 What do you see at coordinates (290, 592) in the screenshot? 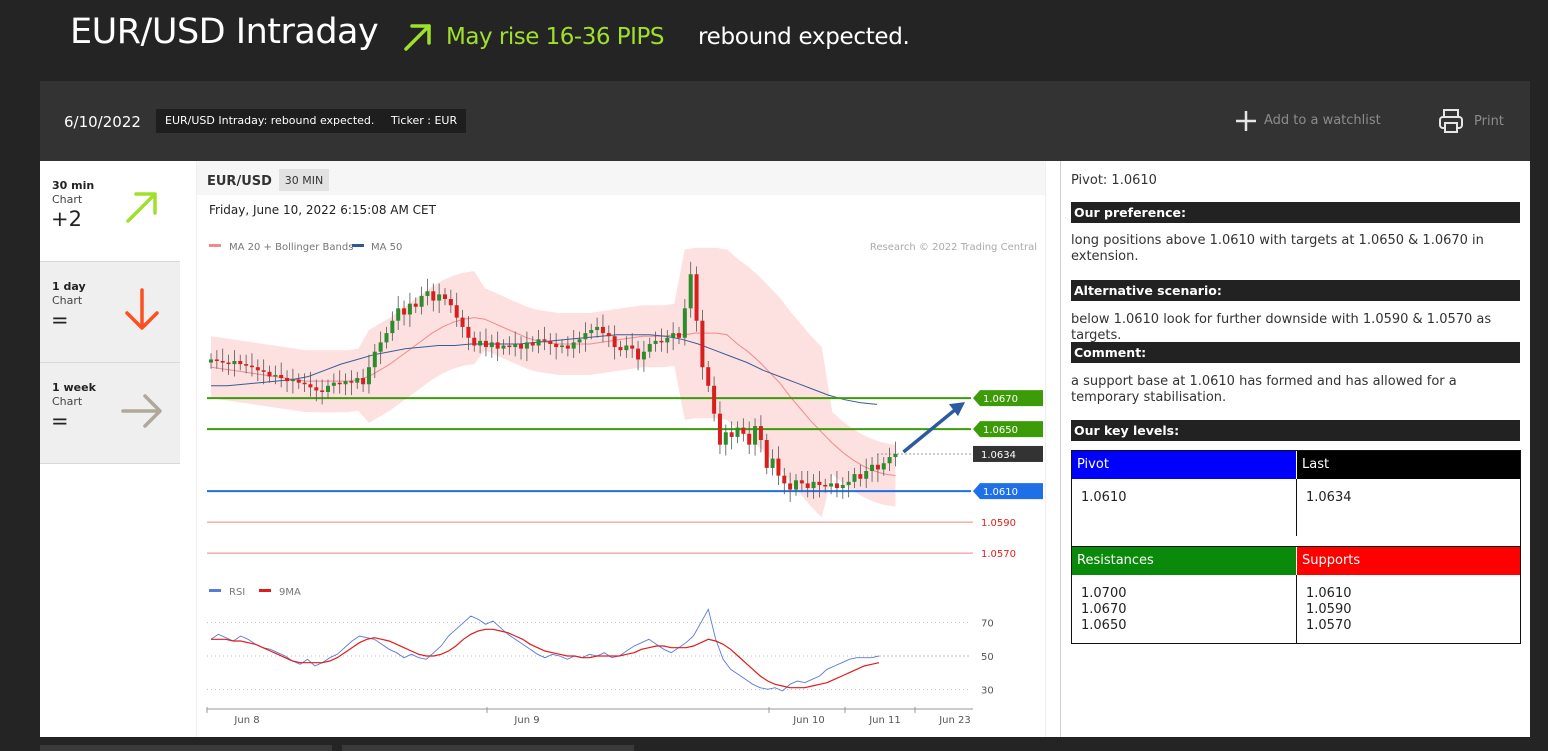
I see `legend-9ma: 9MA` at bounding box center [290, 592].